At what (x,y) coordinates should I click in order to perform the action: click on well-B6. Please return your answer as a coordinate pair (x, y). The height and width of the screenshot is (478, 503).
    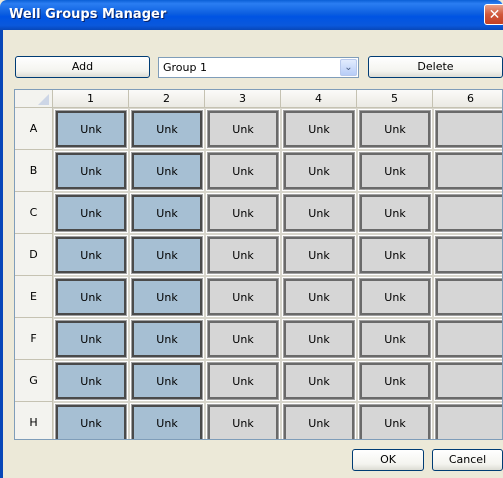
    Looking at the image, I should click on (468, 171).